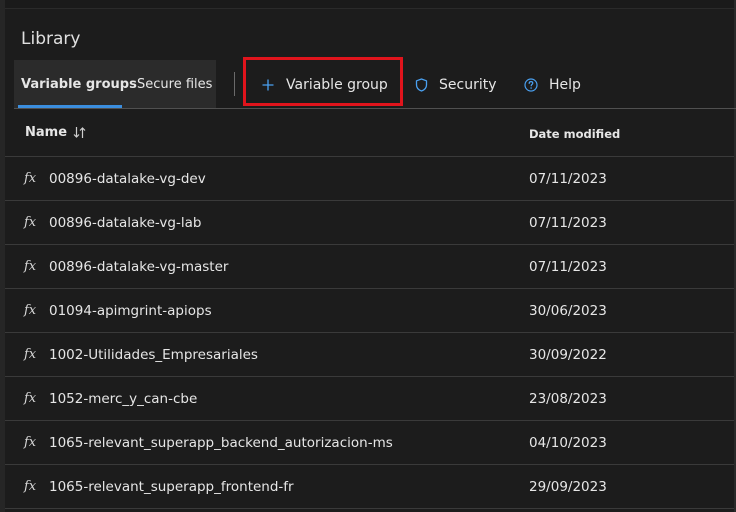 The height and width of the screenshot is (512, 736). What do you see at coordinates (370, 4) in the screenshot?
I see `top-bar-edge` at bounding box center [370, 4].